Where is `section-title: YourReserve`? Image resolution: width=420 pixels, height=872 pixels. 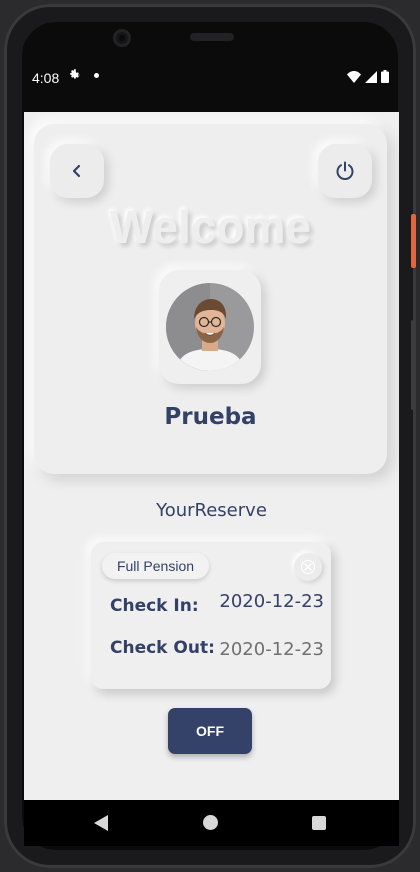
section-title: YourReserve is located at coordinates (211, 510).